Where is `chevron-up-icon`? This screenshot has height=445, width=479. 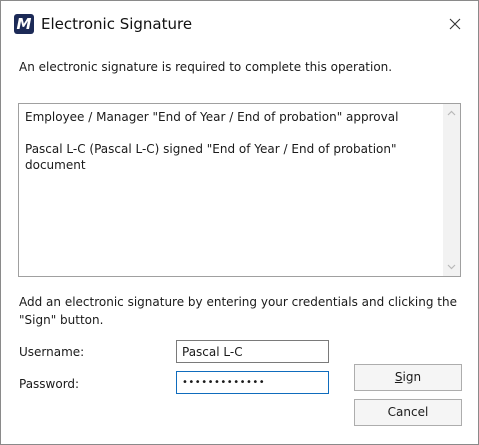 chevron-up-icon is located at coordinates (451, 113).